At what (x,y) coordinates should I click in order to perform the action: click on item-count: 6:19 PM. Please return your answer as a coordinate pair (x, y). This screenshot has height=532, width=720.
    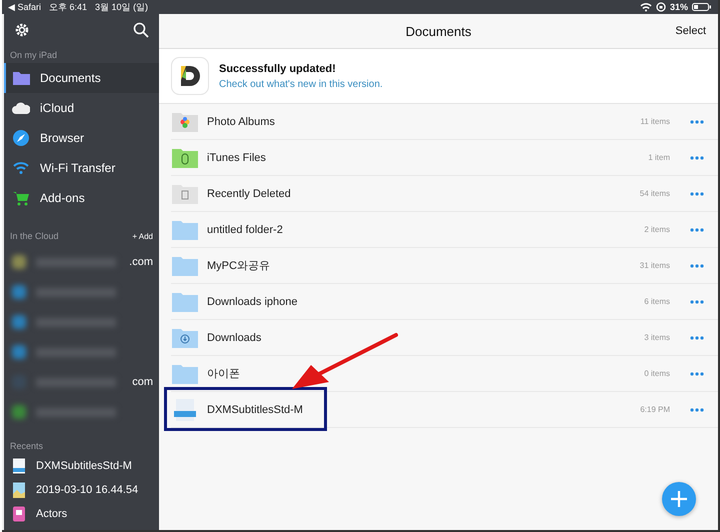
    Looking at the image, I should click on (655, 409).